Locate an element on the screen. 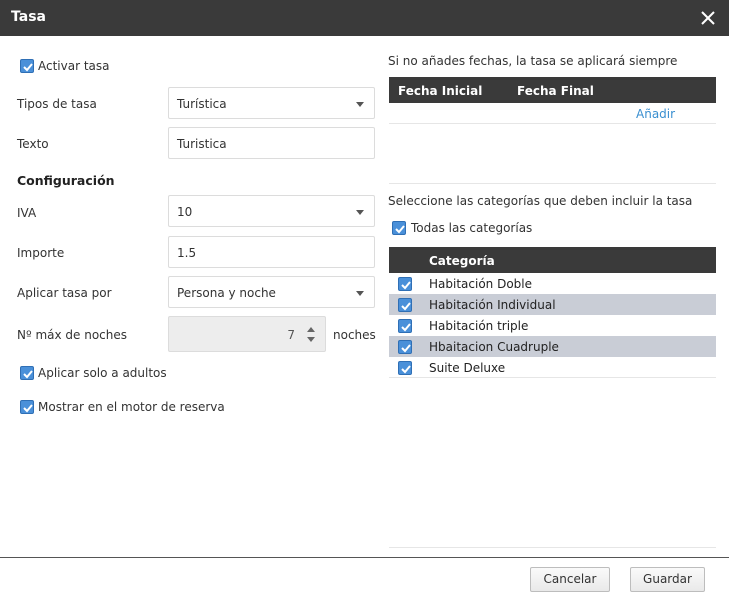 Image resolution: width=729 pixels, height=592 pixels. category-row: Habitación triple is located at coordinates (552, 325).